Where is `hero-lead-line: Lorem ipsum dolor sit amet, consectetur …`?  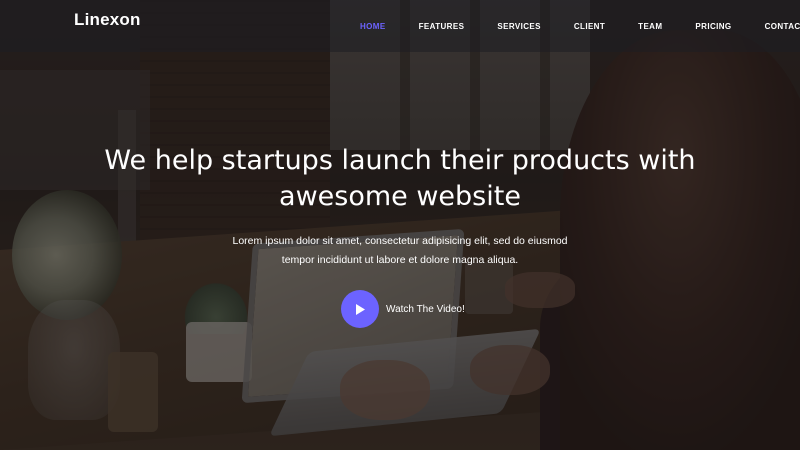 hero-lead-line: Lorem ipsum dolor sit amet, consectetur … is located at coordinates (400, 241).